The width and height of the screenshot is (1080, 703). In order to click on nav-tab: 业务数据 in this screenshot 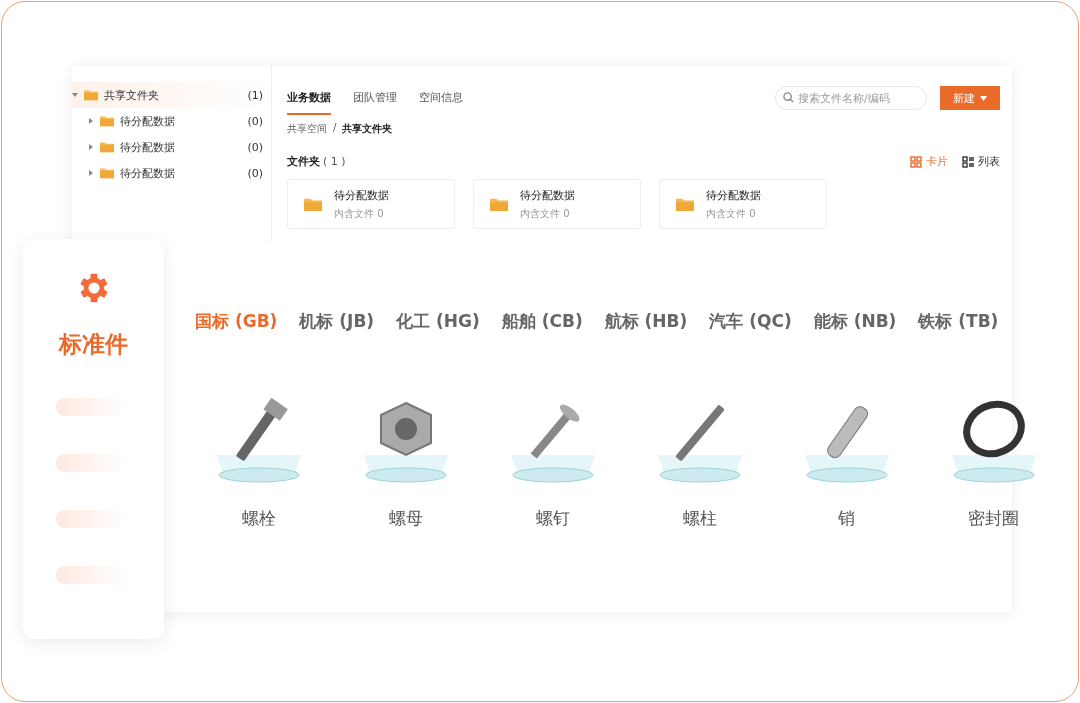, I will do `click(309, 98)`.